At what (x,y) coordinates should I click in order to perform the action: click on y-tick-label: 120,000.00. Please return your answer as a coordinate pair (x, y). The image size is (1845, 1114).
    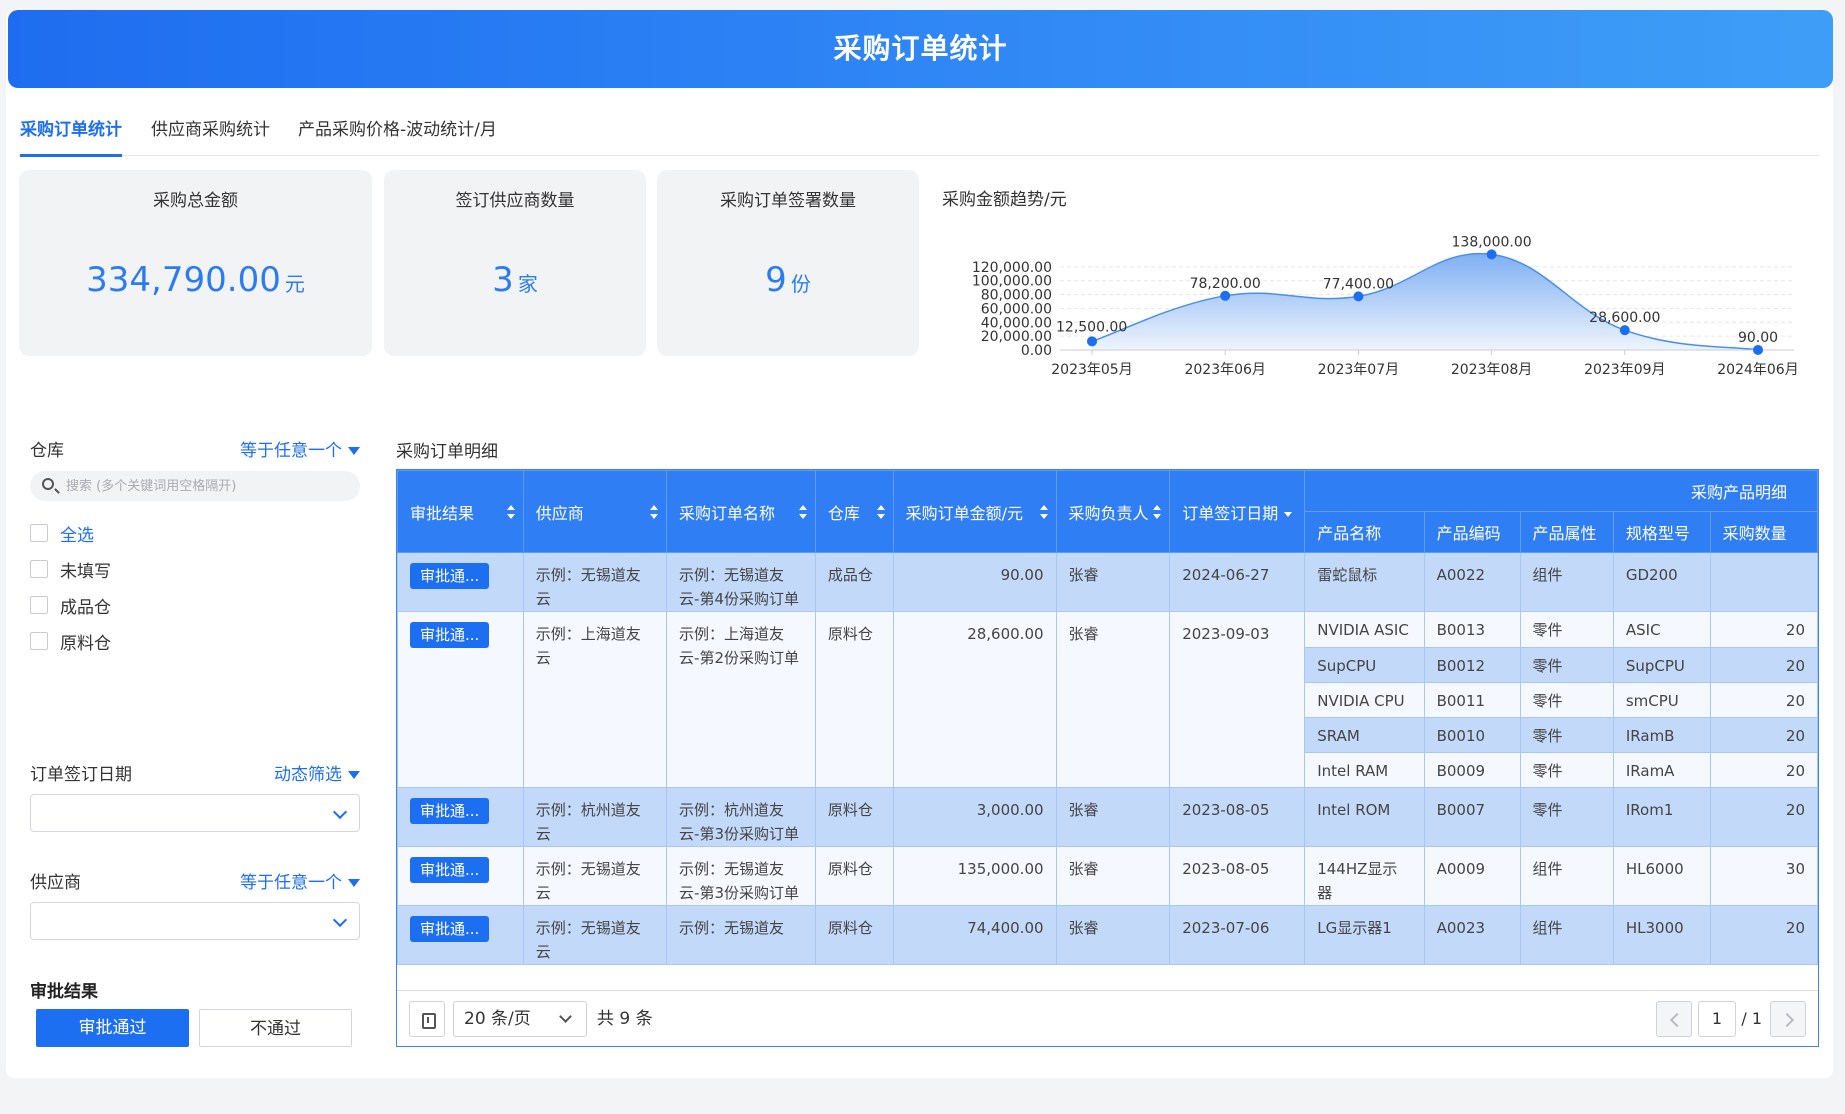
    Looking at the image, I should click on (1012, 268).